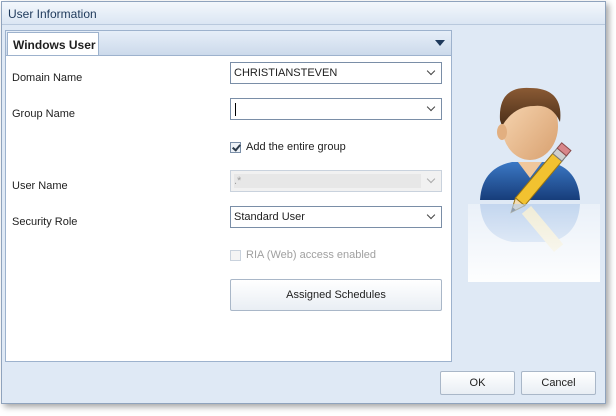 The image size is (616, 416). What do you see at coordinates (235, 147) in the screenshot?
I see `add-entire-group-checkbox` at bounding box center [235, 147].